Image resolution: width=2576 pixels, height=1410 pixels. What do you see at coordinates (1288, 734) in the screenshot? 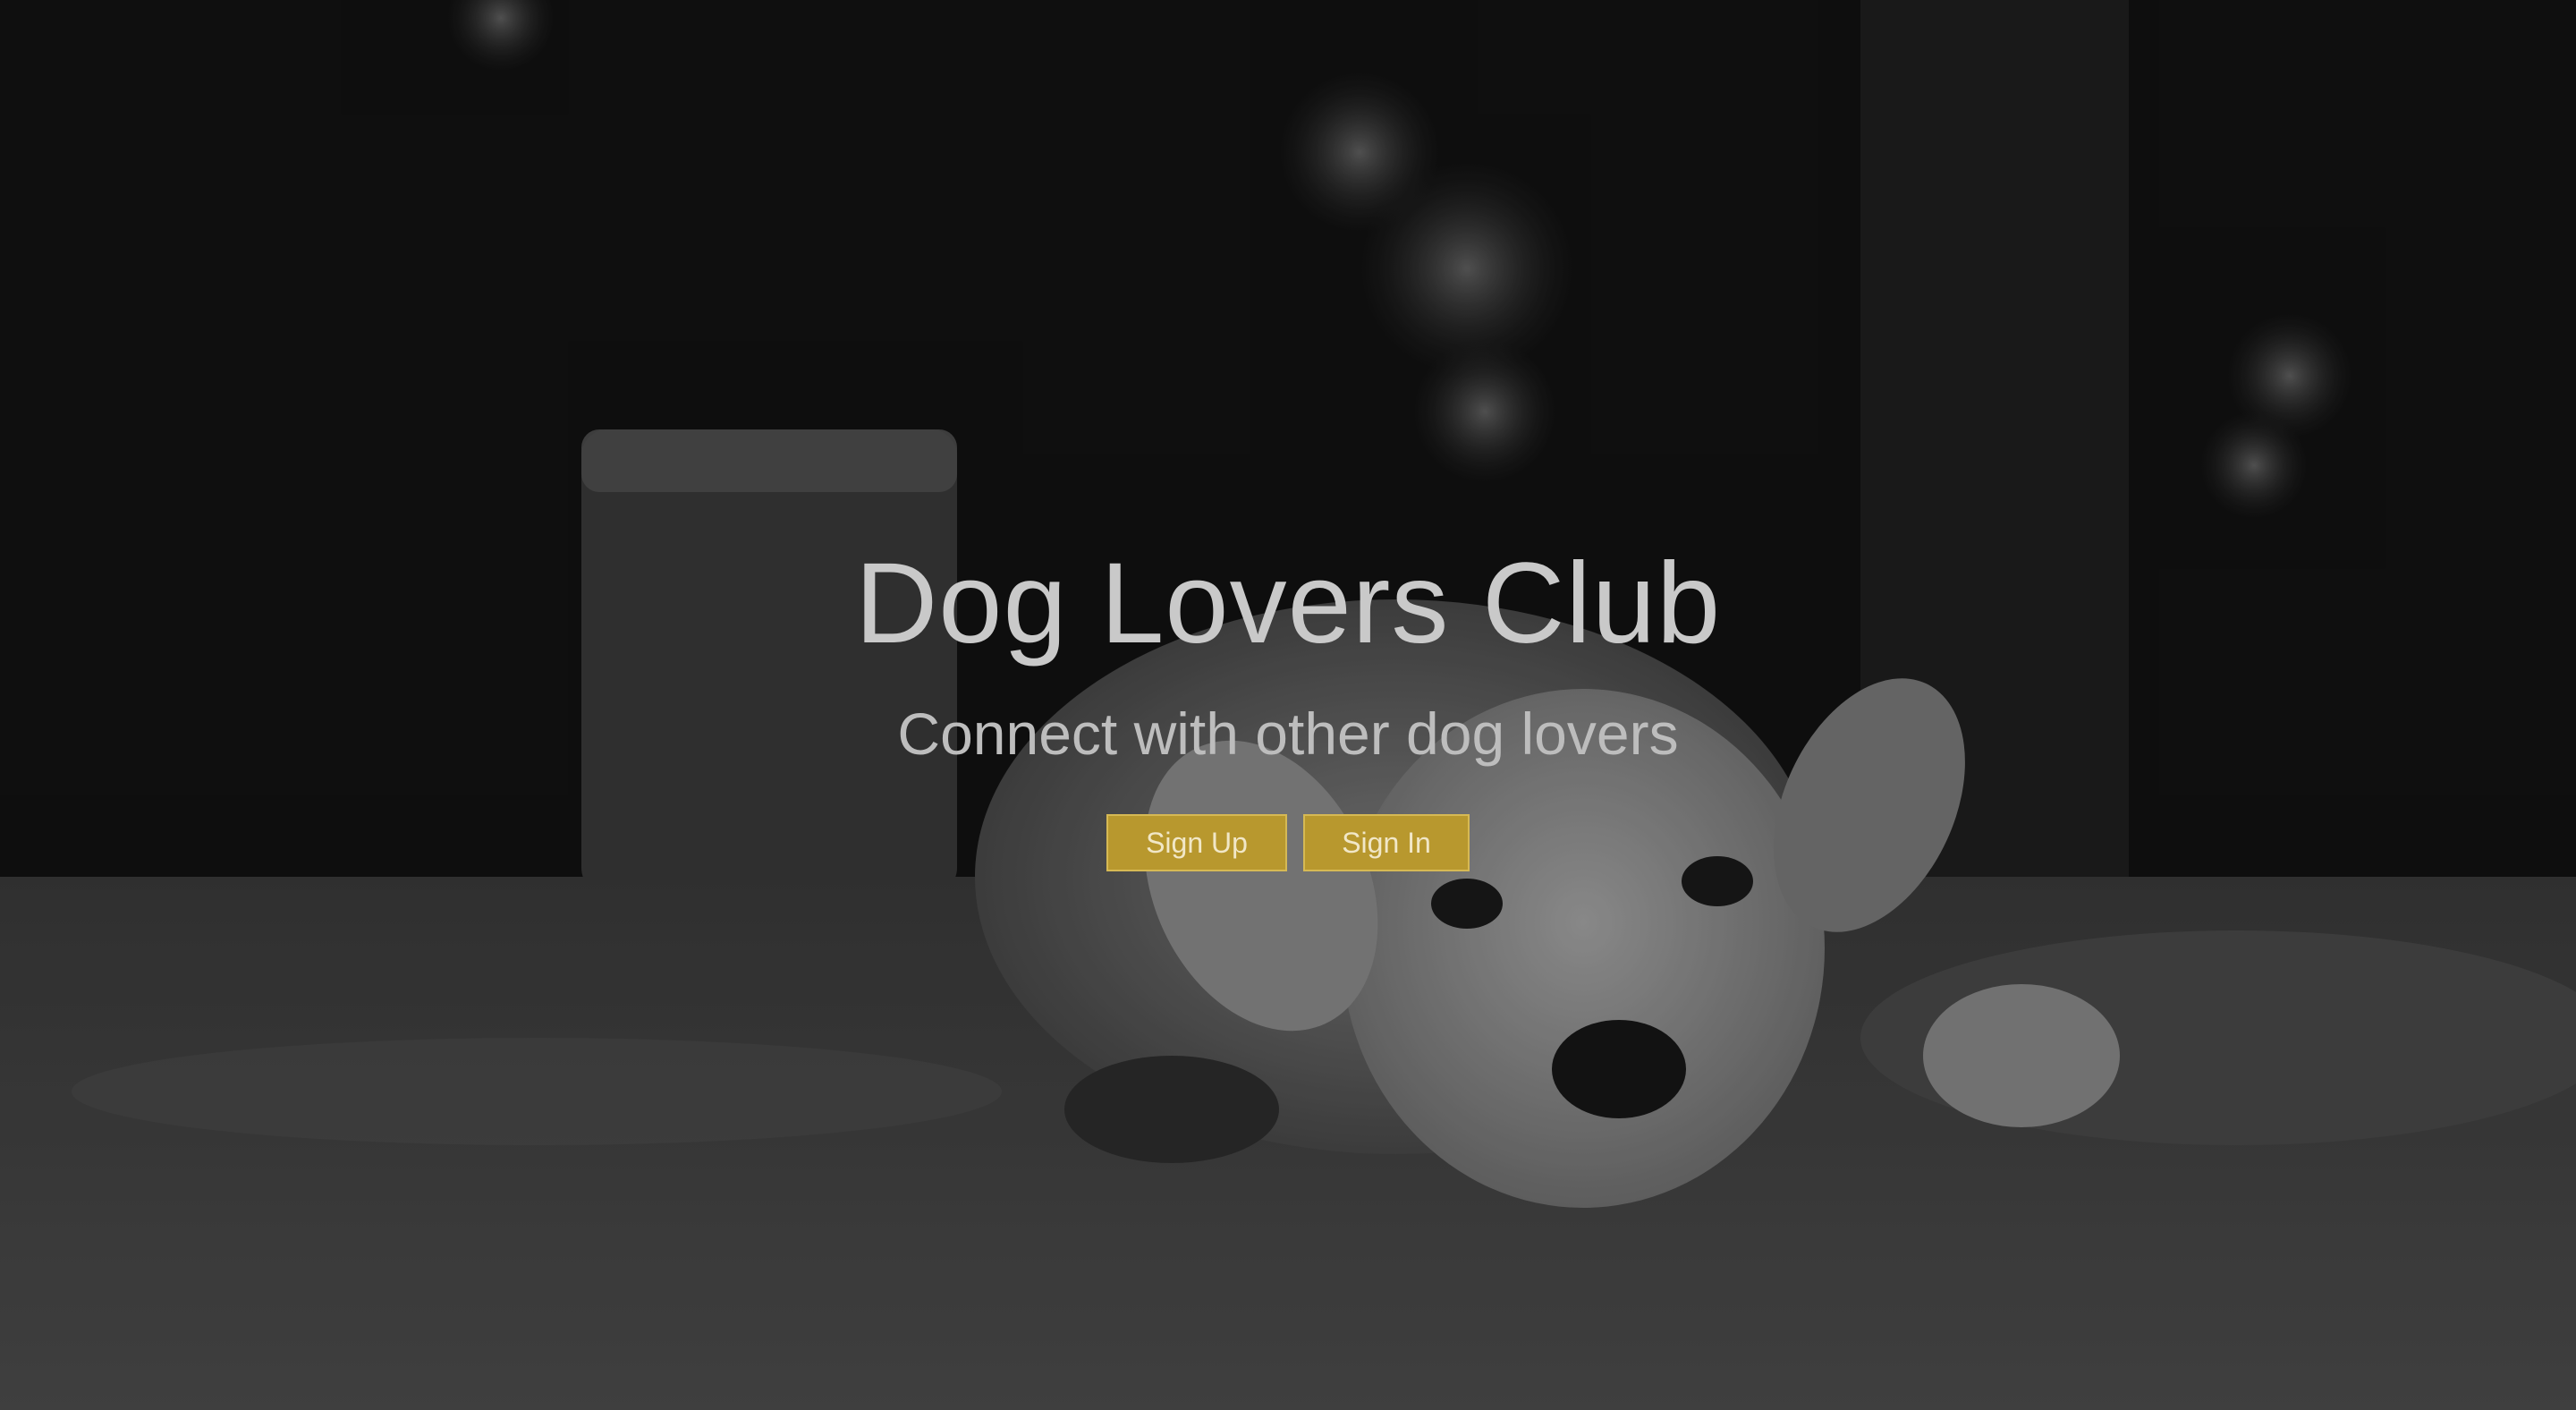
I see `page-subtitle: Connect with other dog lovers` at bounding box center [1288, 734].